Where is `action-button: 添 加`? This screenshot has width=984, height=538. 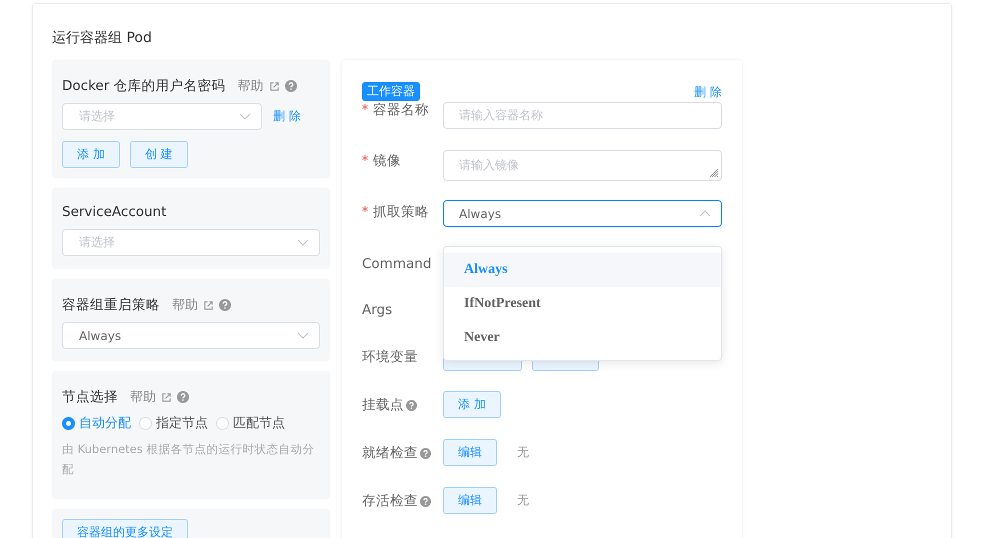
action-button: 添 加 is located at coordinates (472, 404).